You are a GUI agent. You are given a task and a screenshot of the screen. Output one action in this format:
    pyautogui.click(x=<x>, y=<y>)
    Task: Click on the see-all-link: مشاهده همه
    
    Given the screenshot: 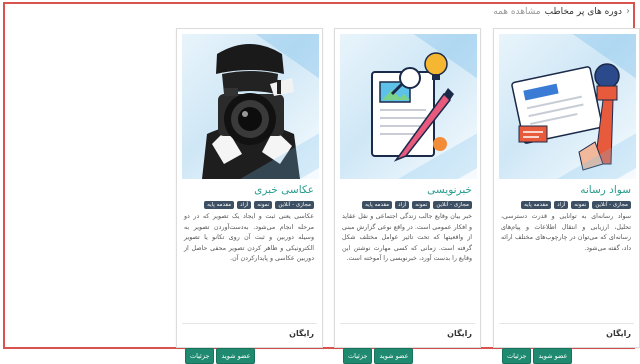 What is the action you would take?
    pyautogui.click(x=516, y=12)
    